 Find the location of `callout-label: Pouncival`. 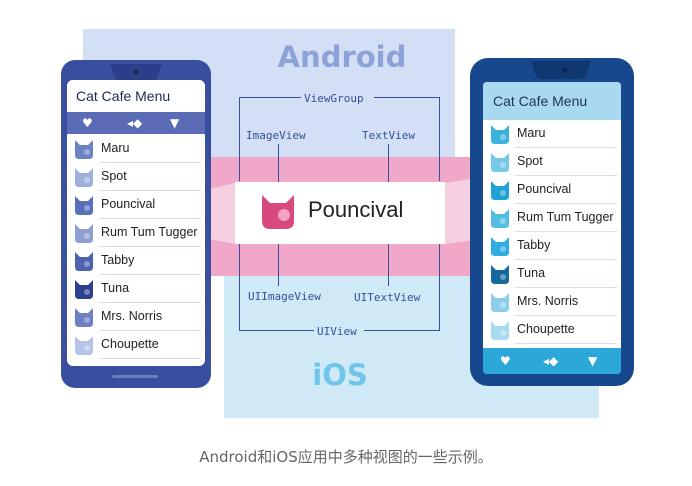

callout-label: Pouncival is located at coordinates (356, 209).